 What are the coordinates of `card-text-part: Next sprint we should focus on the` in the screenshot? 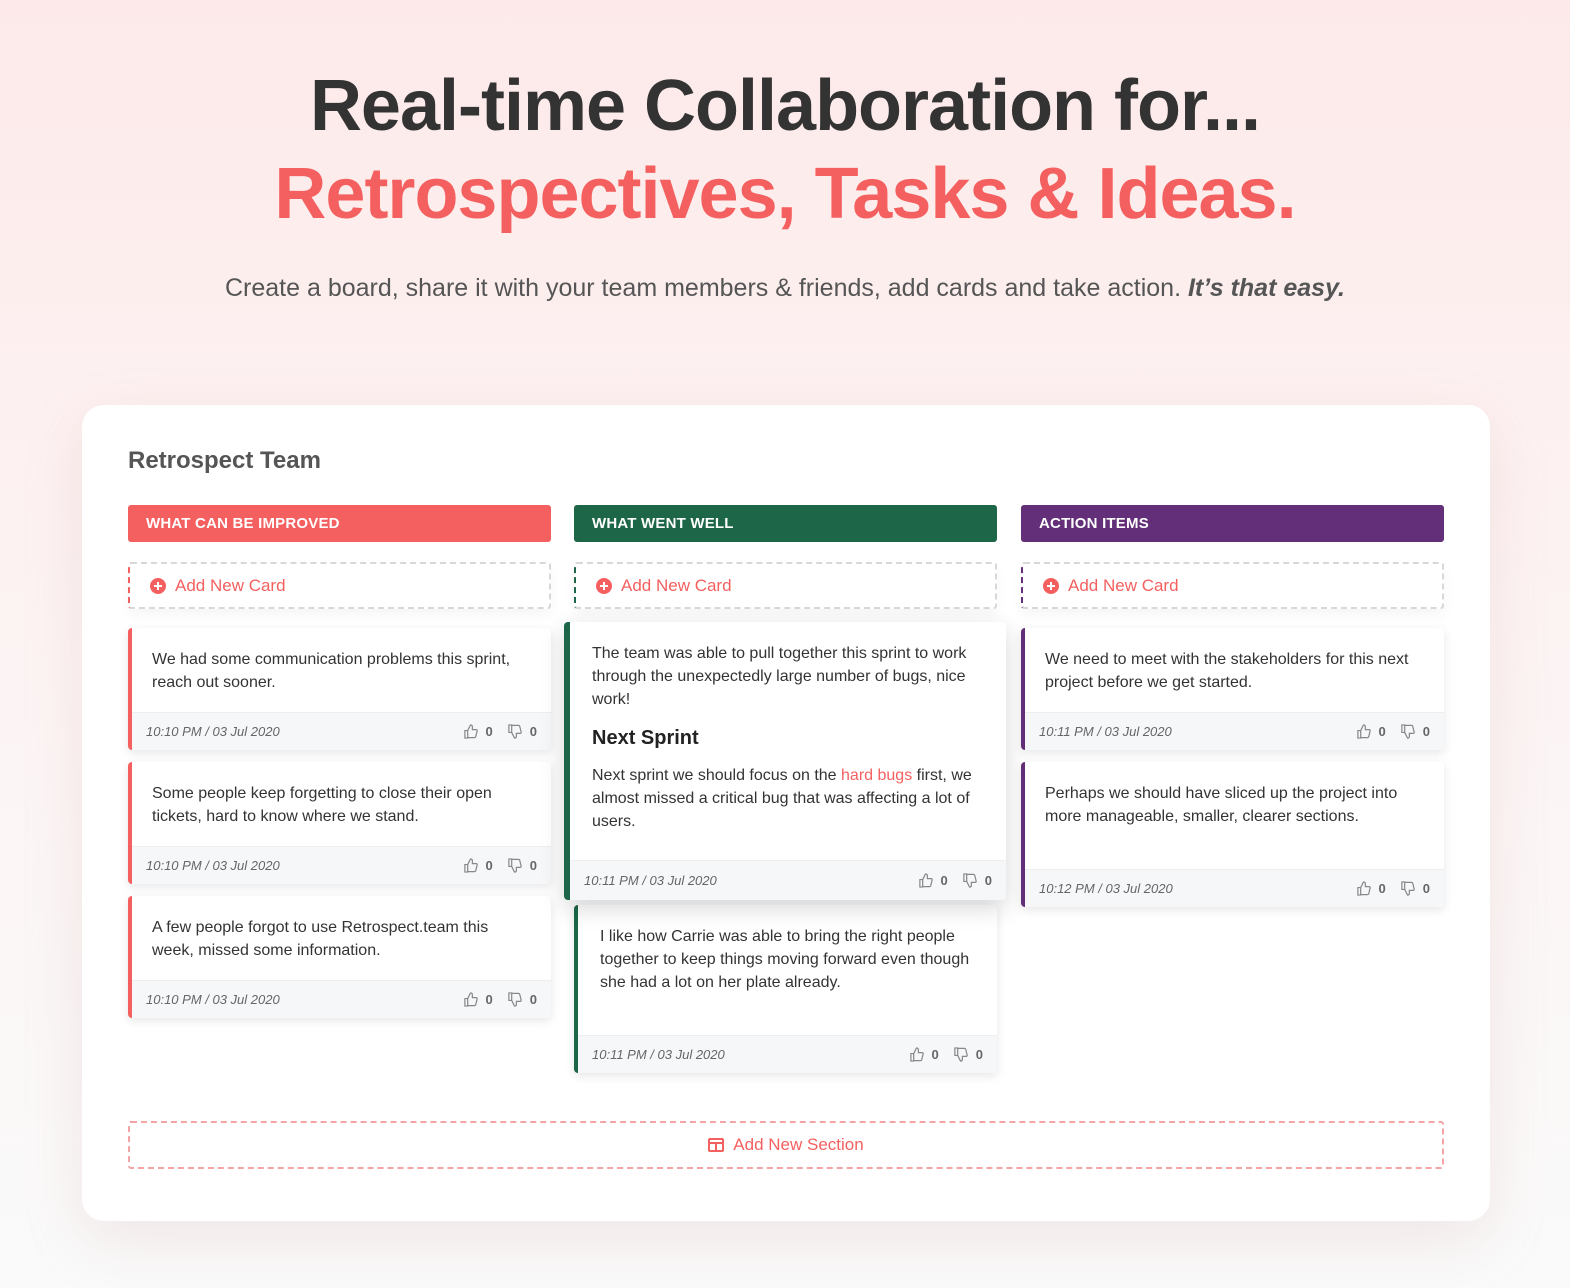 It's located at (717, 775).